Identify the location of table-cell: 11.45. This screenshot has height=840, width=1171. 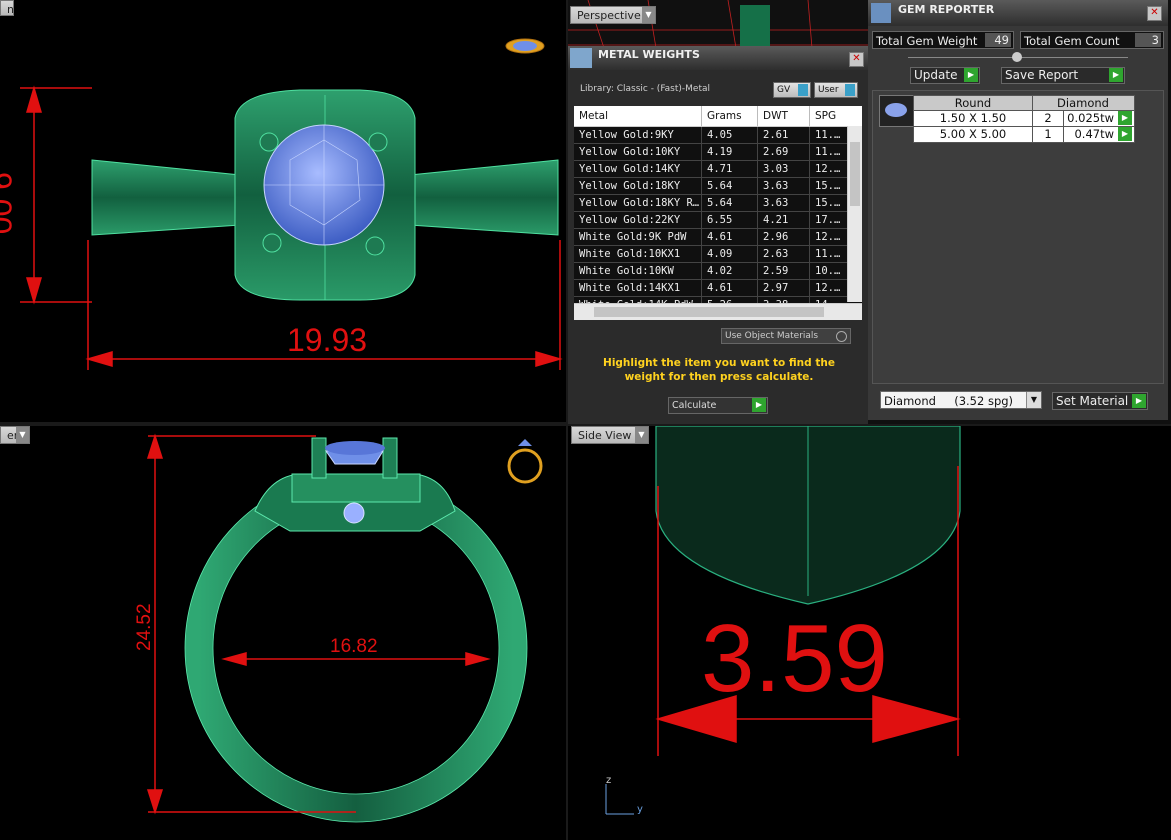
(830, 152).